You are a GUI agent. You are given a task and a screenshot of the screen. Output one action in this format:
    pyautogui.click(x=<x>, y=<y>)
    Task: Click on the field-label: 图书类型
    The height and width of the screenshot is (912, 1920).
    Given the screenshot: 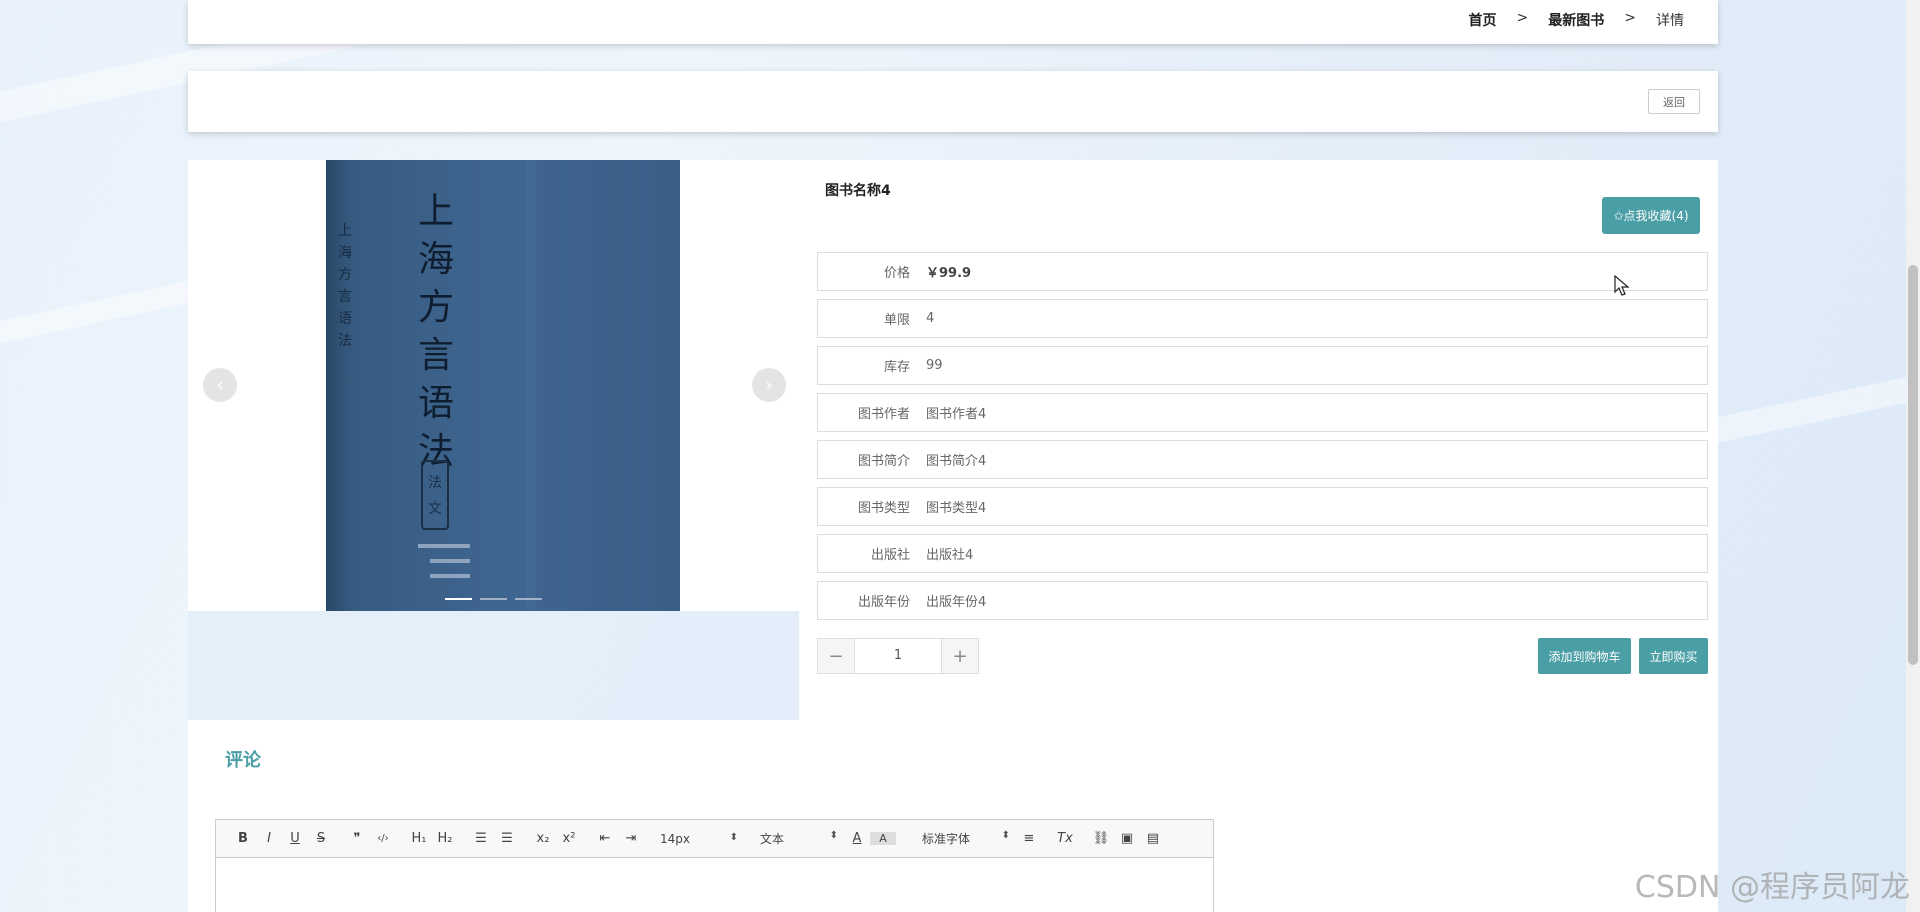 What is the action you would take?
    pyautogui.click(x=883, y=508)
    